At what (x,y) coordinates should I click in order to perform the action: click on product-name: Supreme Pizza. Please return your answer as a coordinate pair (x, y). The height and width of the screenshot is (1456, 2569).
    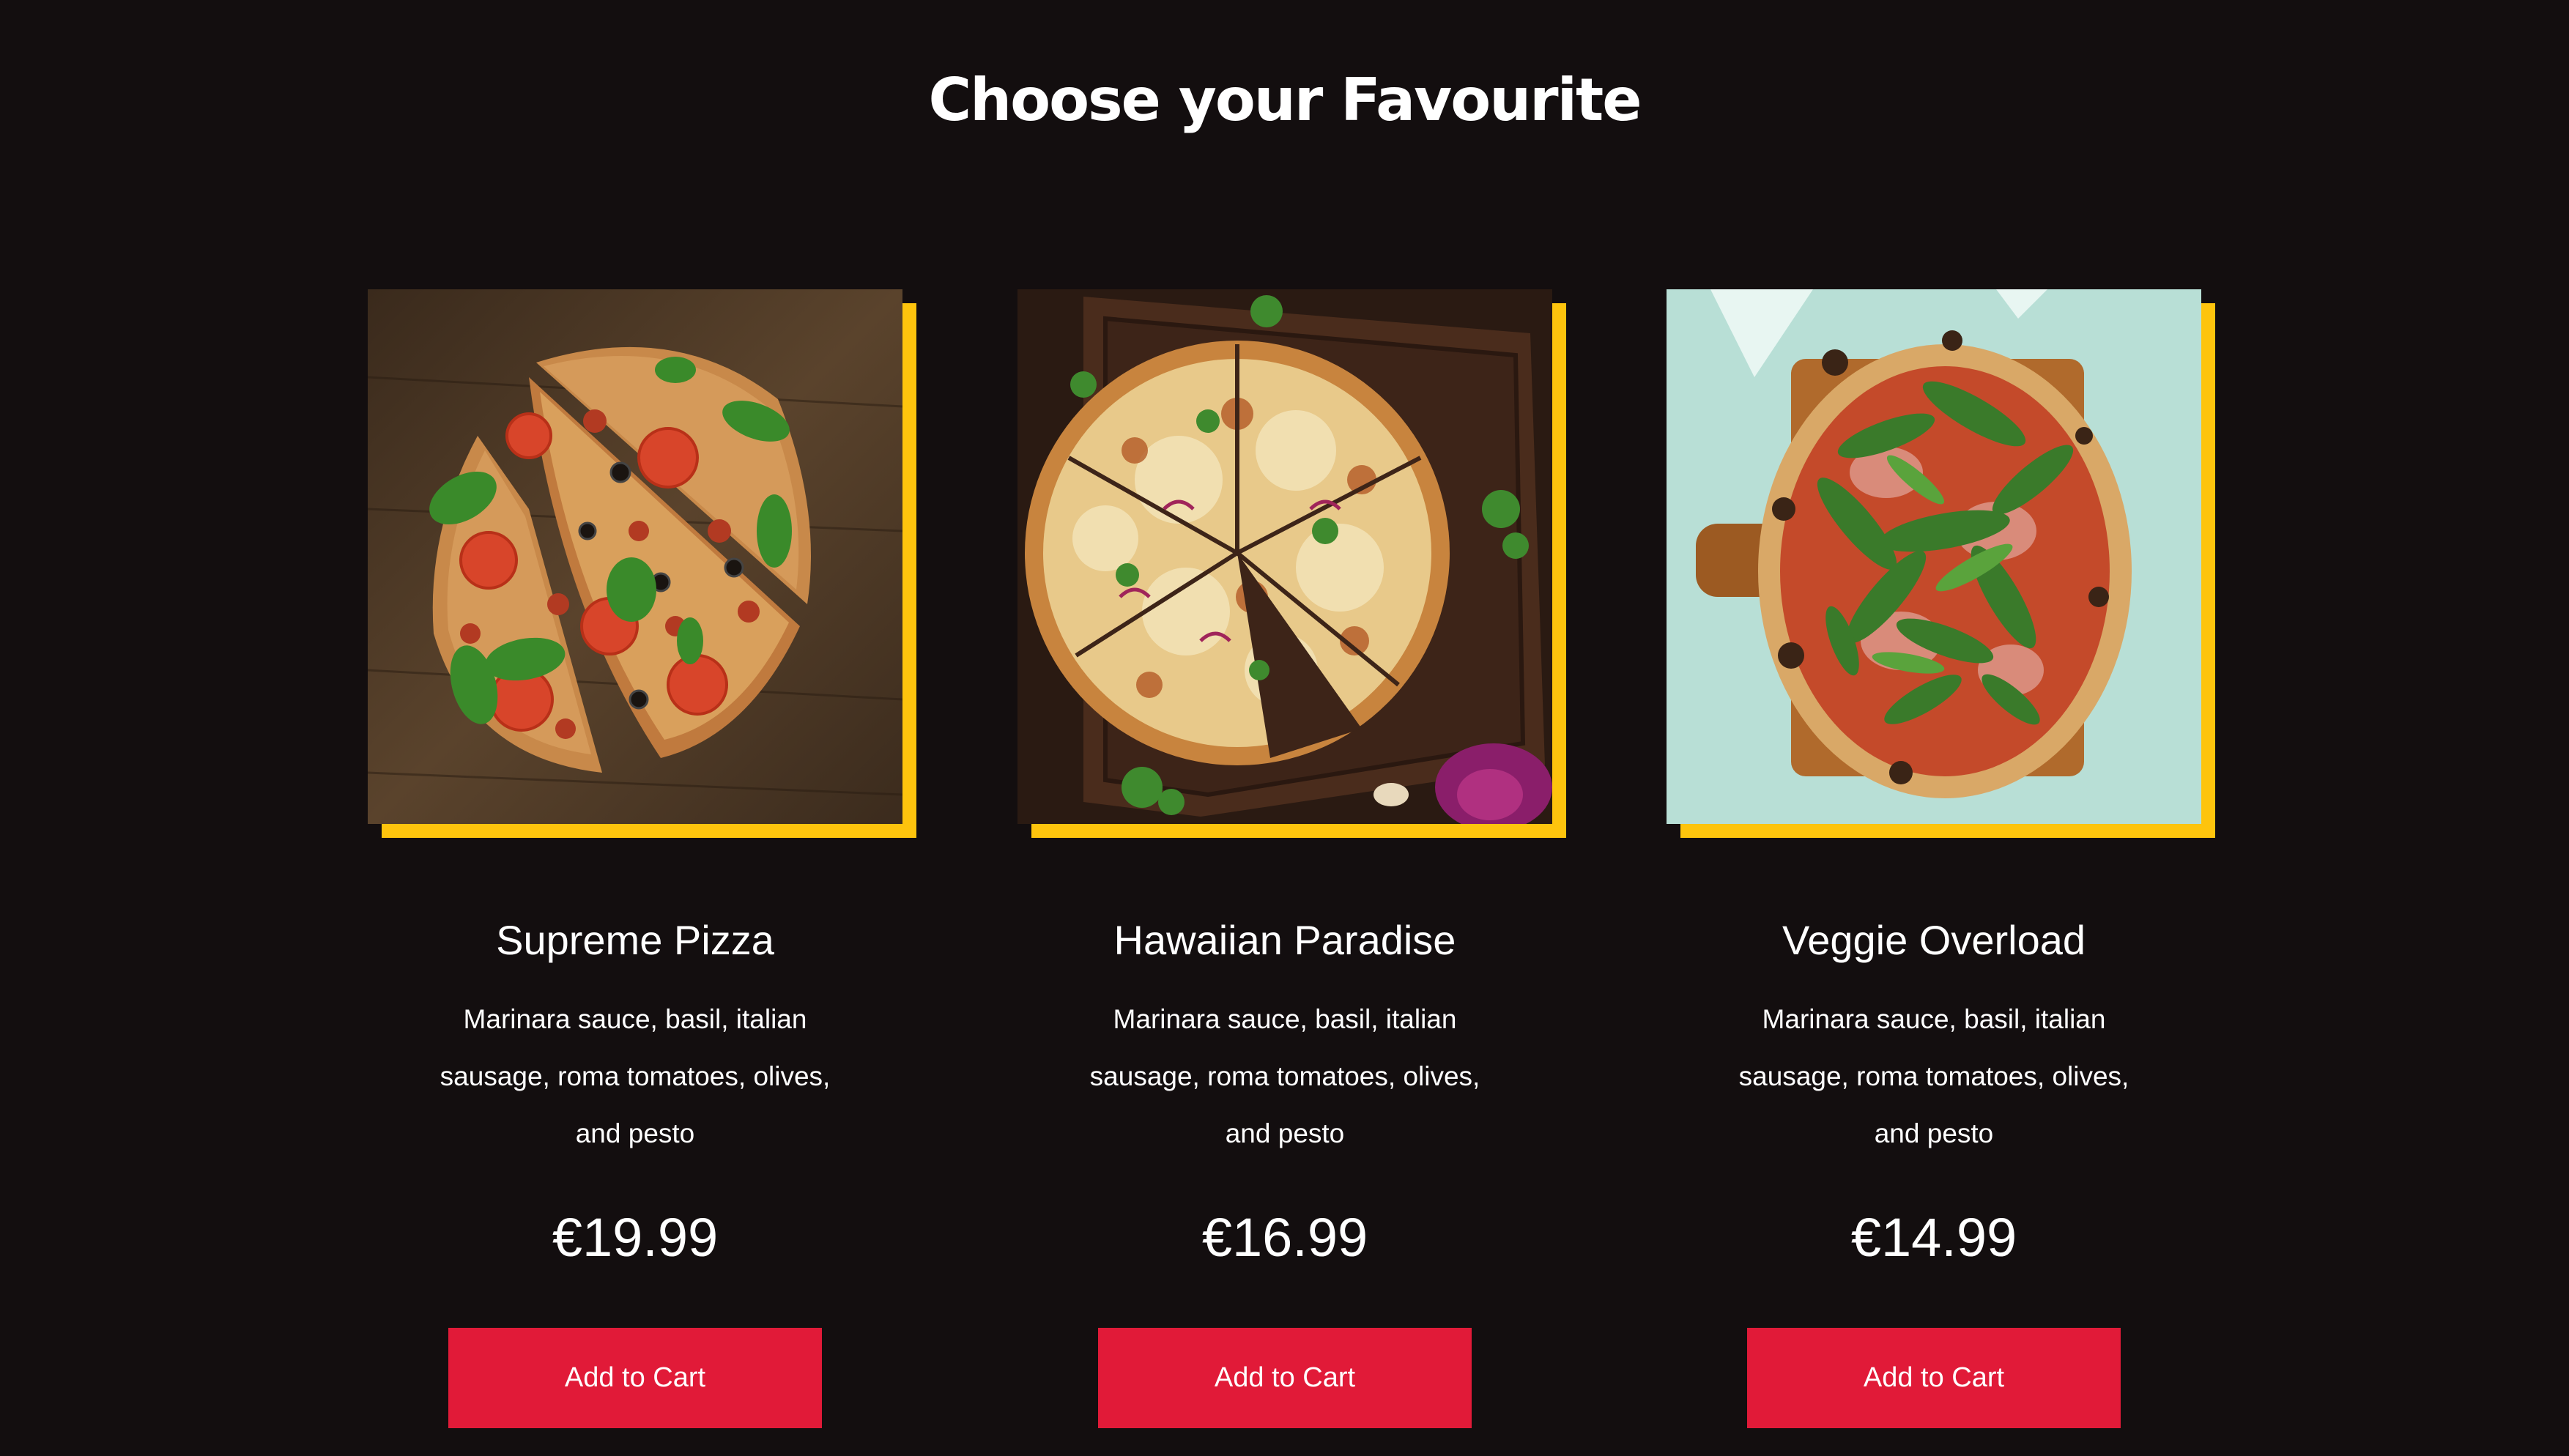
    Looking at the image, I should click on (635, 940).